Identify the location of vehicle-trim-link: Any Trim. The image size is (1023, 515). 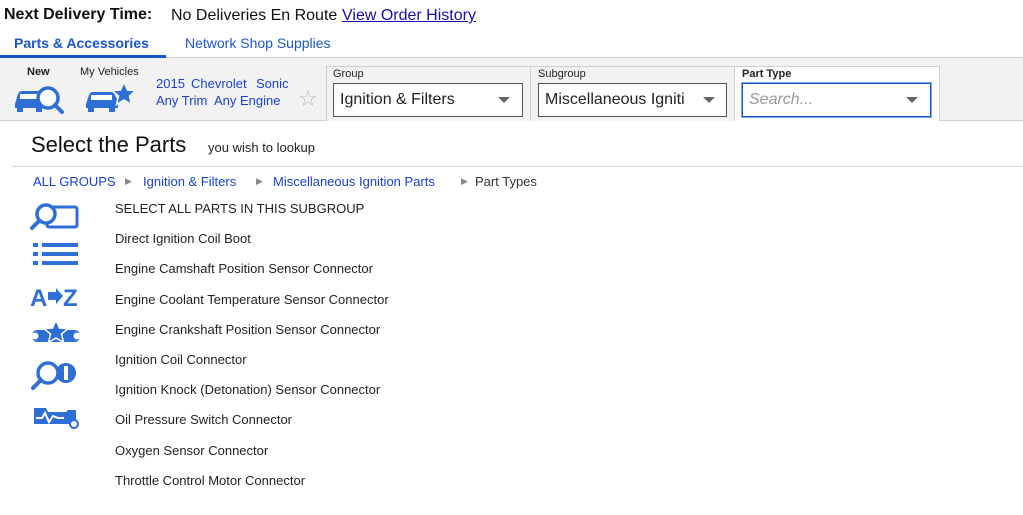
(181, 100).